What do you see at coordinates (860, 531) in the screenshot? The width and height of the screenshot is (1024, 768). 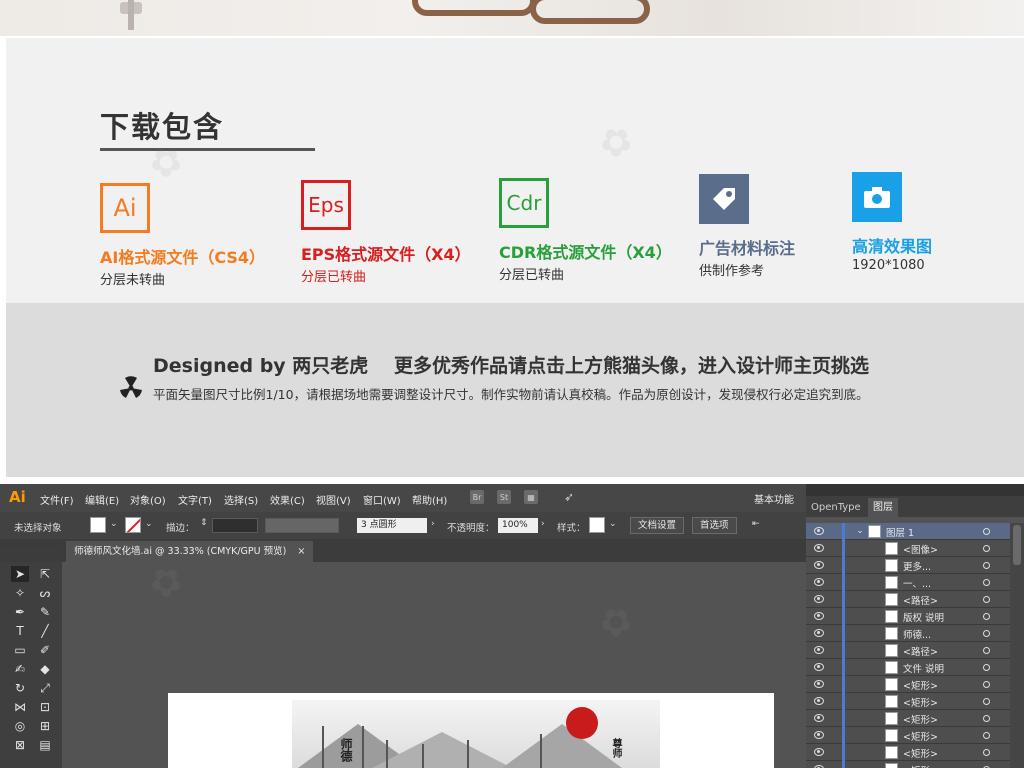 I see `expand-chevron-icon: ⌄` at bounding box center [860, 531].